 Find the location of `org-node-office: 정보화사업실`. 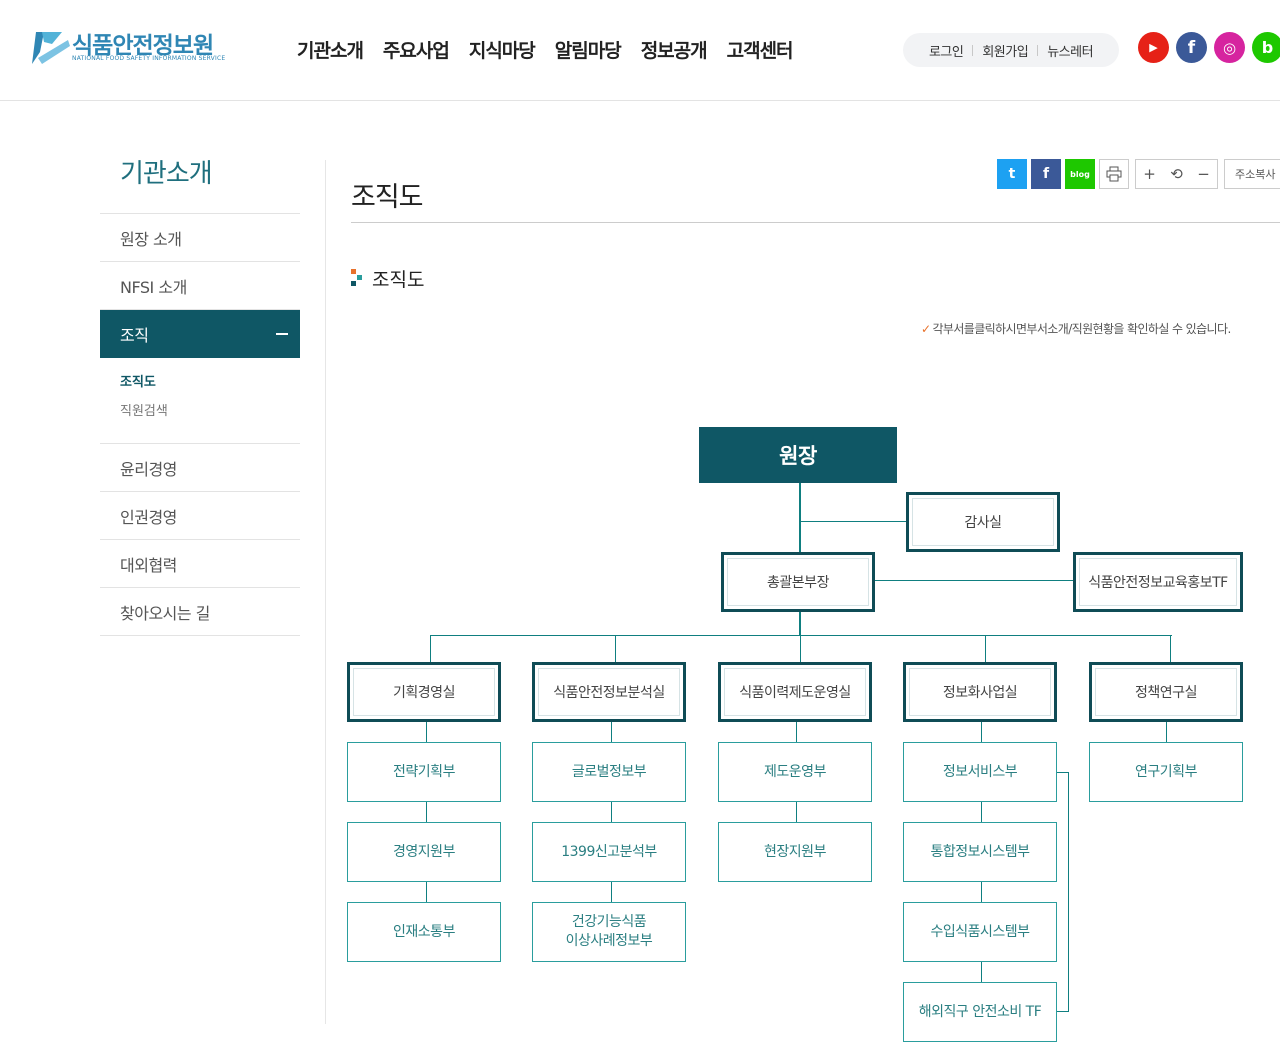

org-node-office: 정보화사업실 is located at coordinates (980, 692).